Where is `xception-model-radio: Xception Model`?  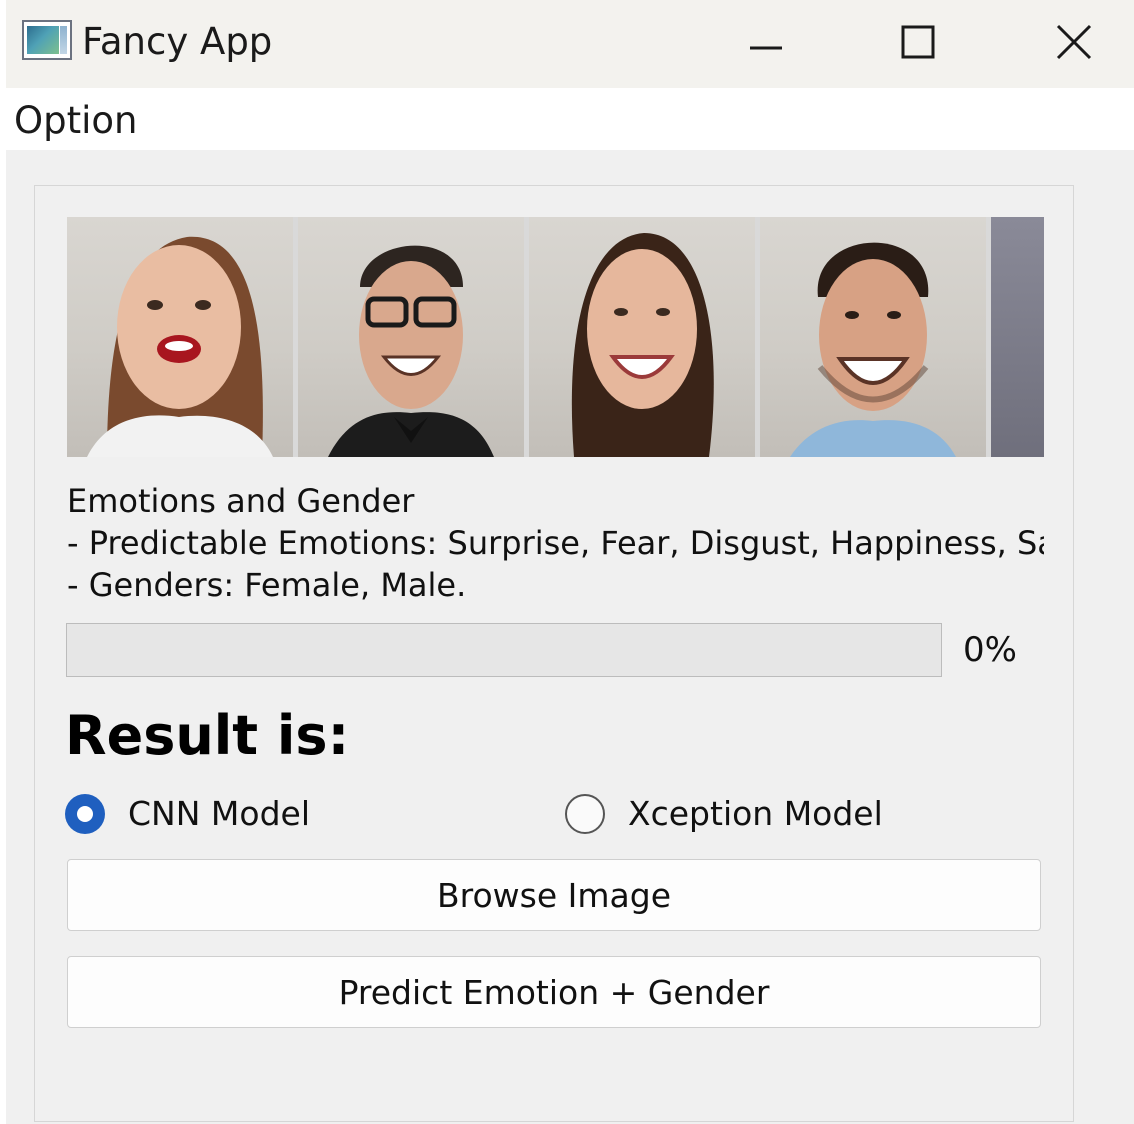 xception-model-radio: Xception Model is located at coordinates (724, 814).